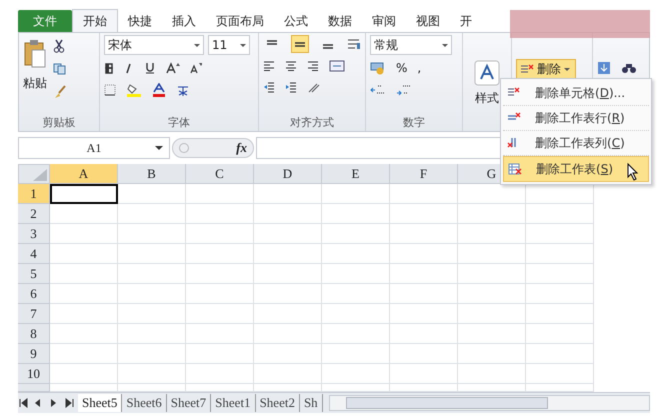 This screenshot has height=419, width=660. I want to click on styles-icon, so click(487, 73).